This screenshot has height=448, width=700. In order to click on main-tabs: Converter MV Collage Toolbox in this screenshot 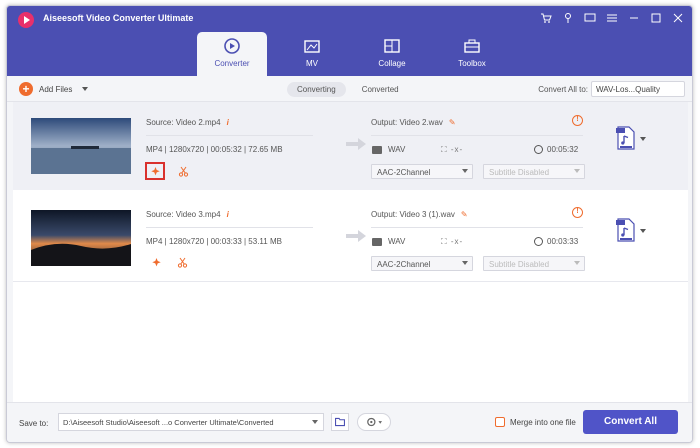, I will do `click(357, 54)`.